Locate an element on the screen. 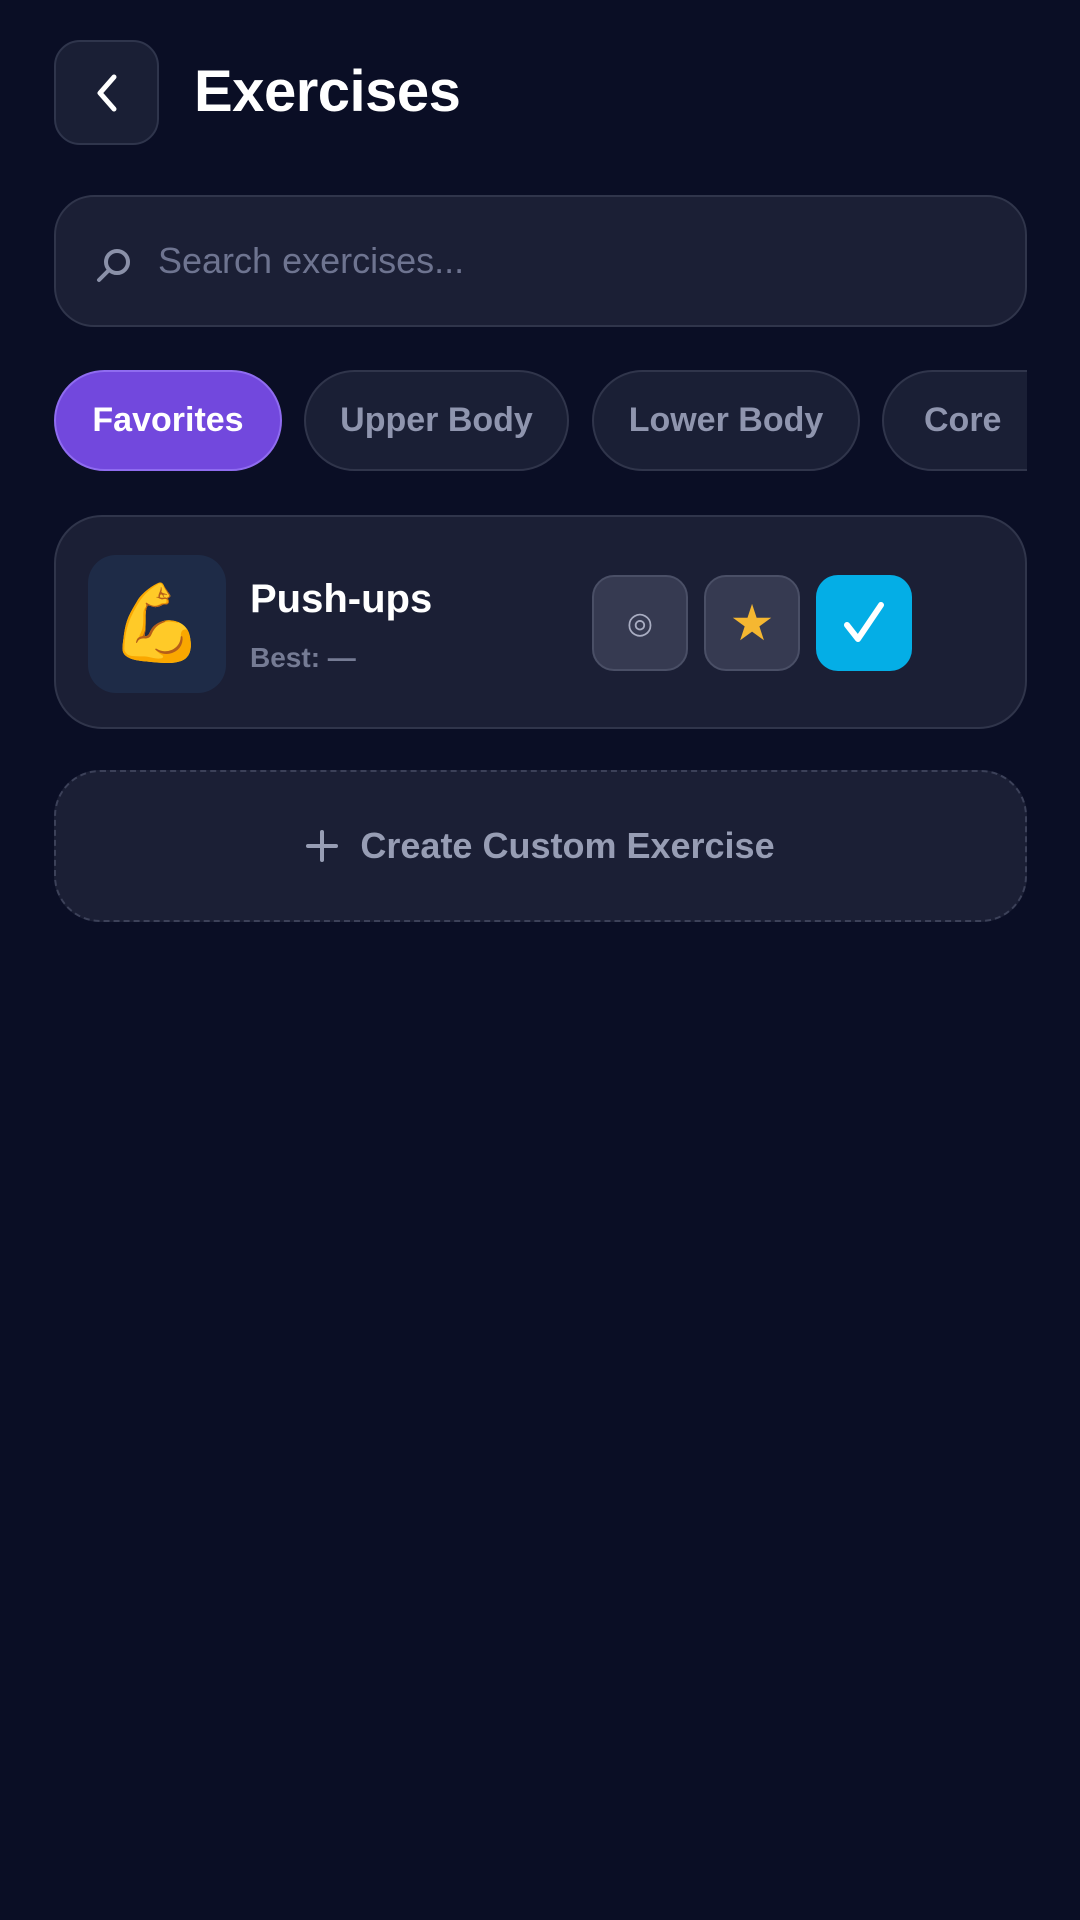  filter-chip-upper-body: Upper Body is located at coordinates (436, 420).